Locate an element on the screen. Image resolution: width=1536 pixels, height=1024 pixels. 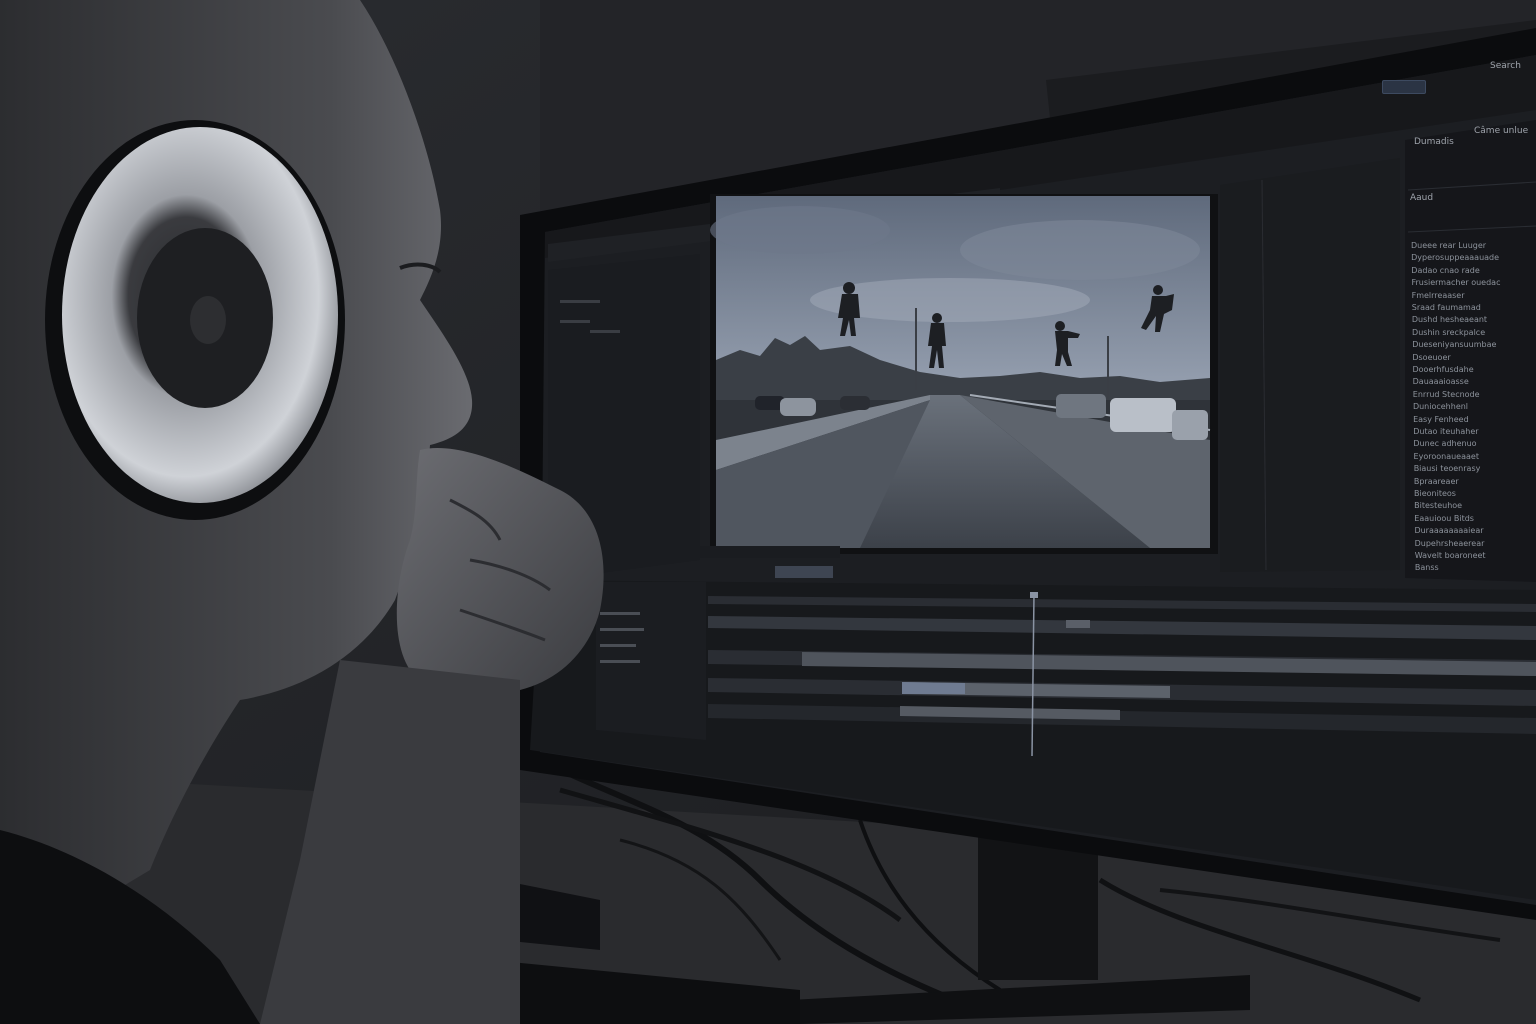
panel-list-item: Dyperosuppeaaauade is located at coordinates (1455, 257).